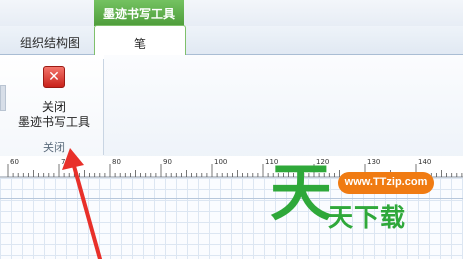 Image resolution: width=463 pixels, height=259 pixels. Describe the element at coordinates (367, 217) in the screenshot. I see `watermark-site-name: 天下载` at that location.